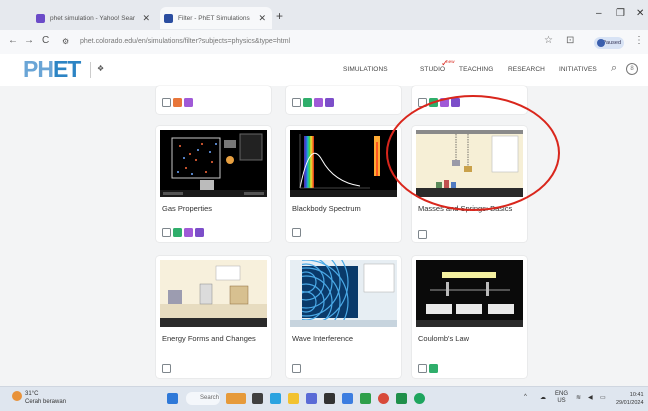 The image size is (648, 411). What do you see at coordinates (465, 208) in the screenshot?
I see `sim-title: Masses and Springs: Basics` at bounding box center [465, 208].